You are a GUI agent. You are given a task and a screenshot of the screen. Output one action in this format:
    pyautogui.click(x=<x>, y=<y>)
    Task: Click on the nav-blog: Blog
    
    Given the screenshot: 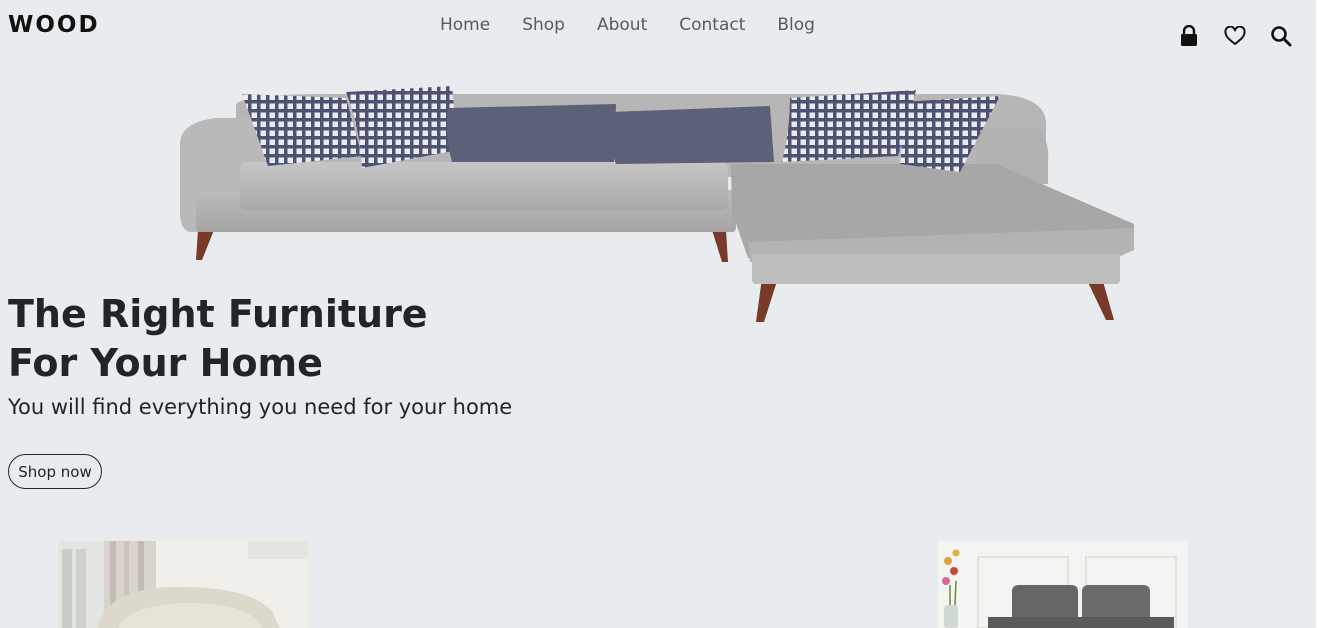 What is the action you would take?
    pyautogui.click(x=796, y=25)
    